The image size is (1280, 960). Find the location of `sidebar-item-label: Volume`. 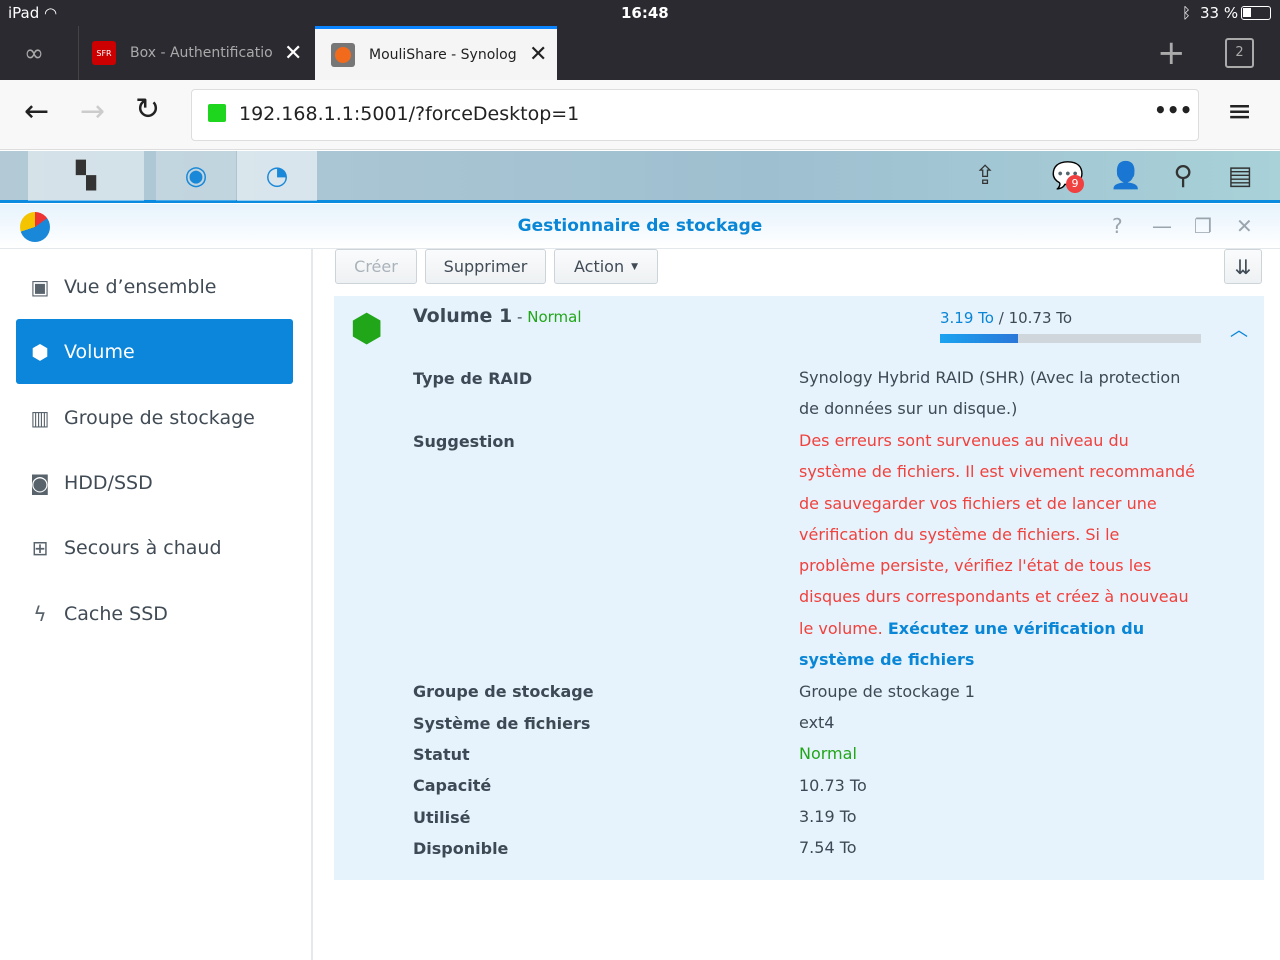

sidebar-item-label: Volume is located at coordinates (99, 351).